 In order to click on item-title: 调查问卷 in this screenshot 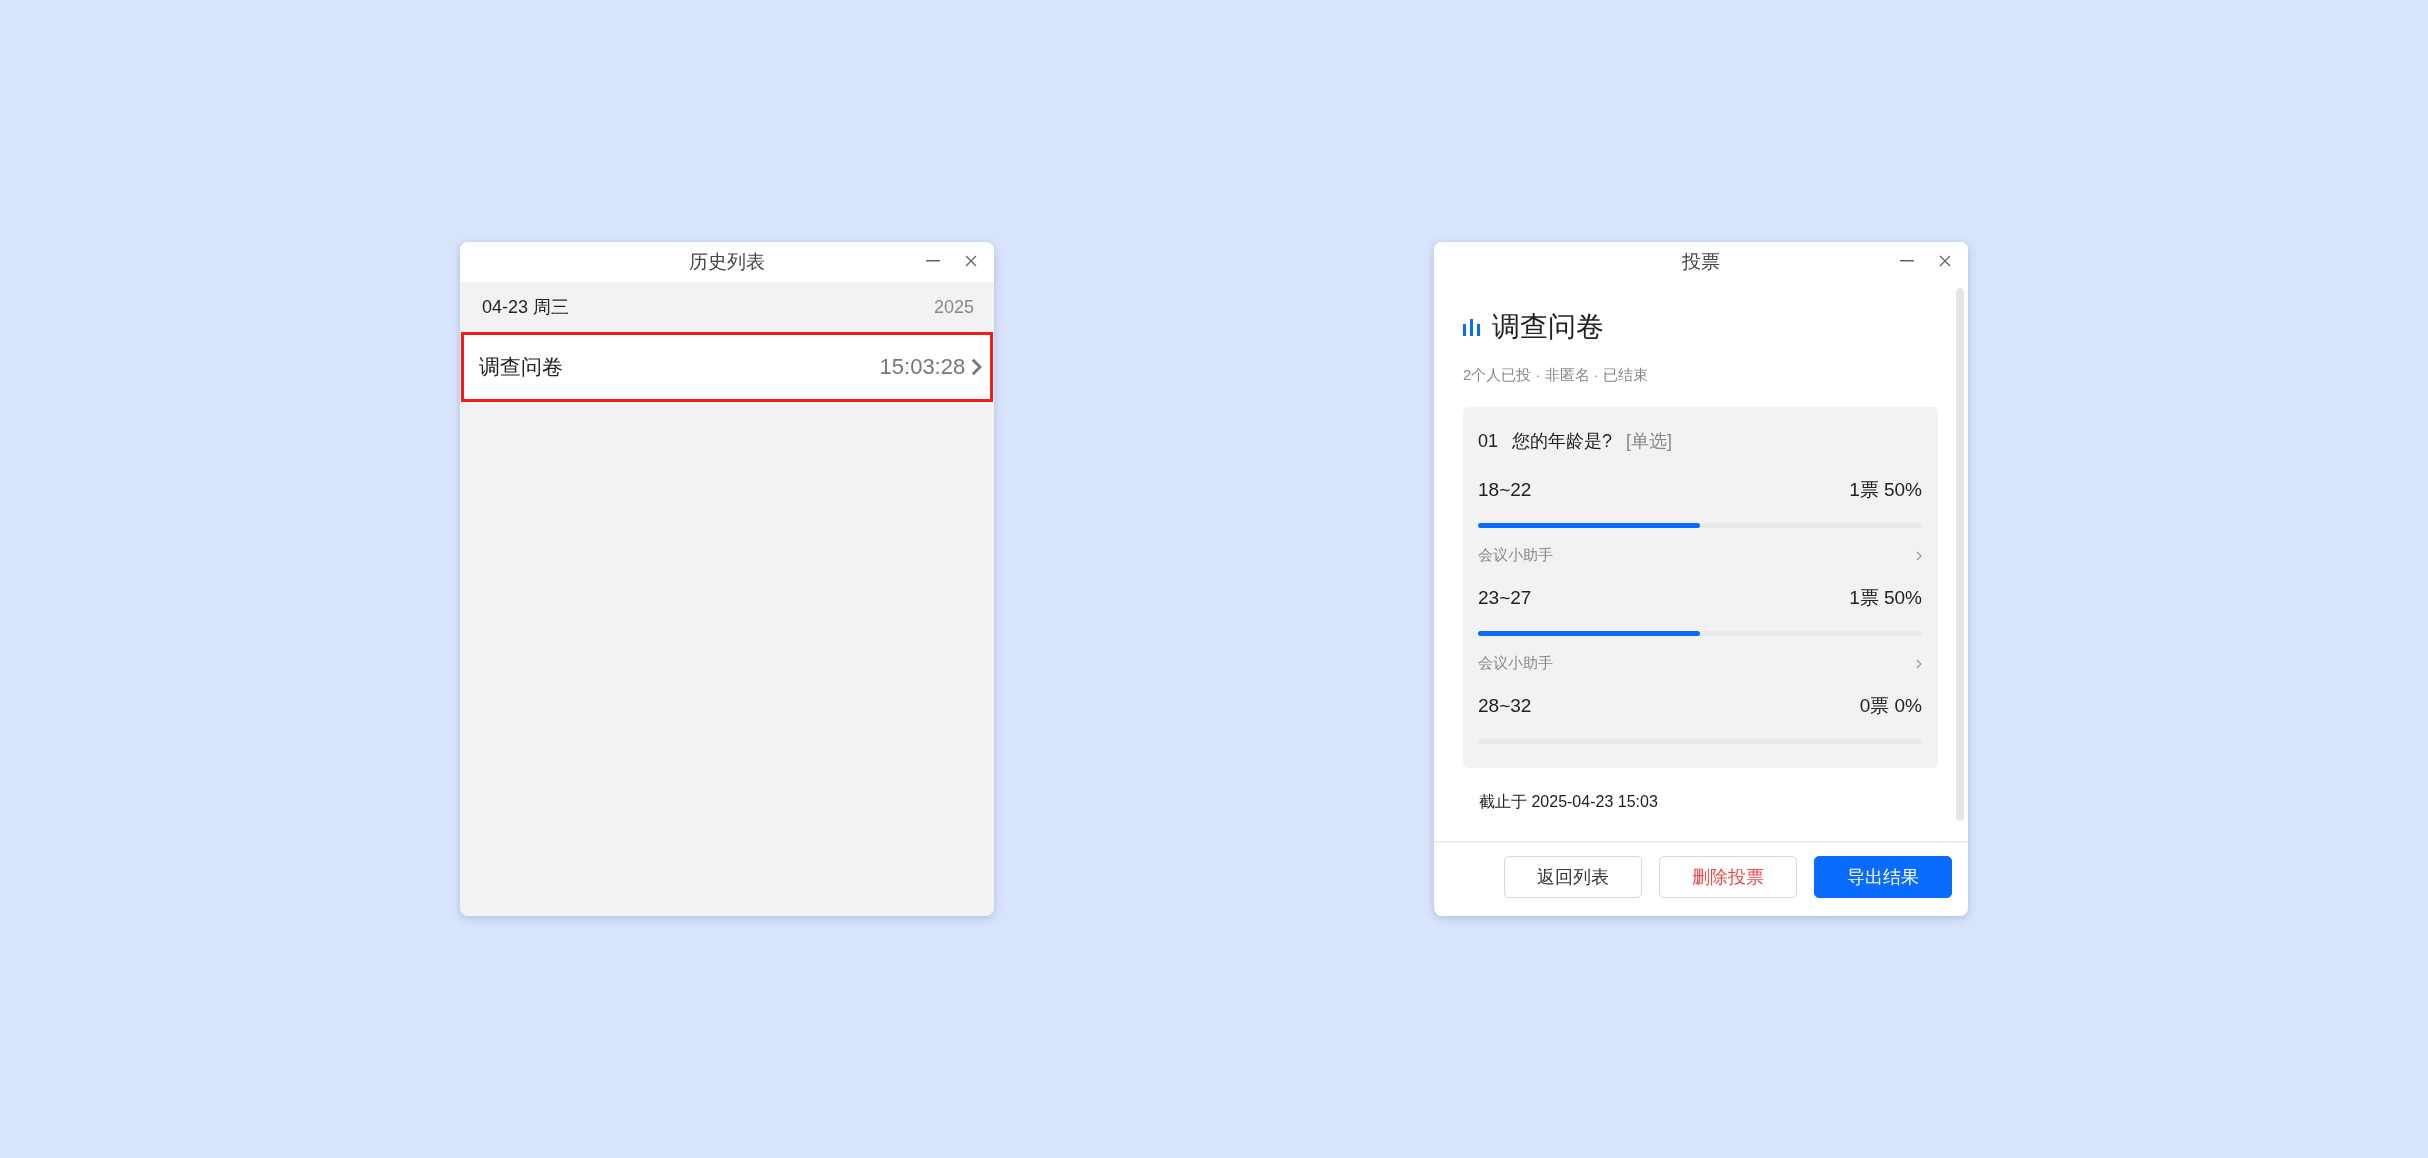, I will do `click(521, 367)`.